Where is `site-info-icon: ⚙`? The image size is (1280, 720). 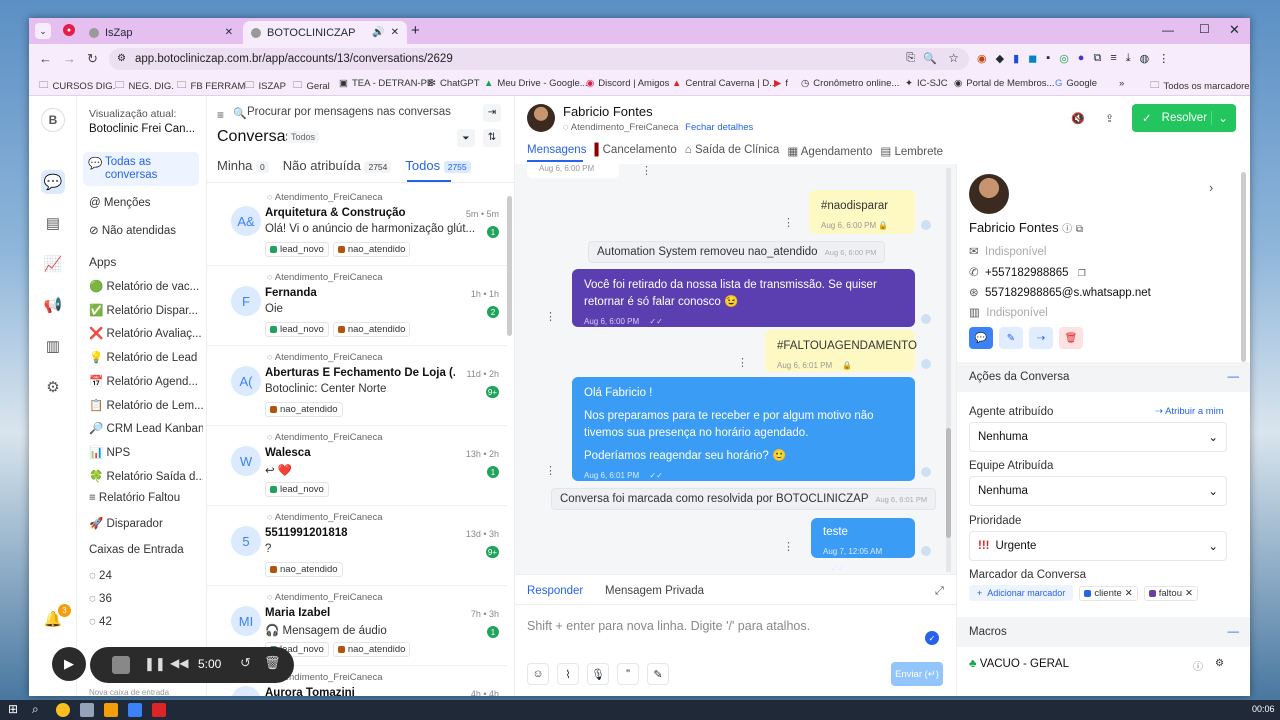 site-info-icon: ⚙ is located at coordinates (121, 58).